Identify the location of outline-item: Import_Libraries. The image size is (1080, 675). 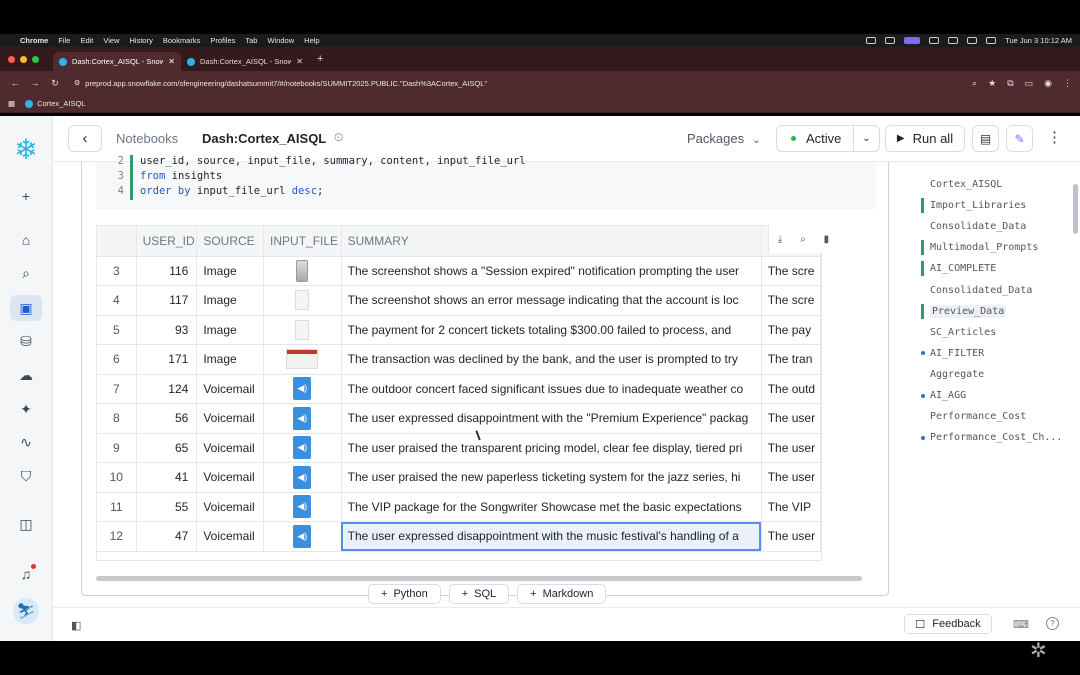
(996, 205).